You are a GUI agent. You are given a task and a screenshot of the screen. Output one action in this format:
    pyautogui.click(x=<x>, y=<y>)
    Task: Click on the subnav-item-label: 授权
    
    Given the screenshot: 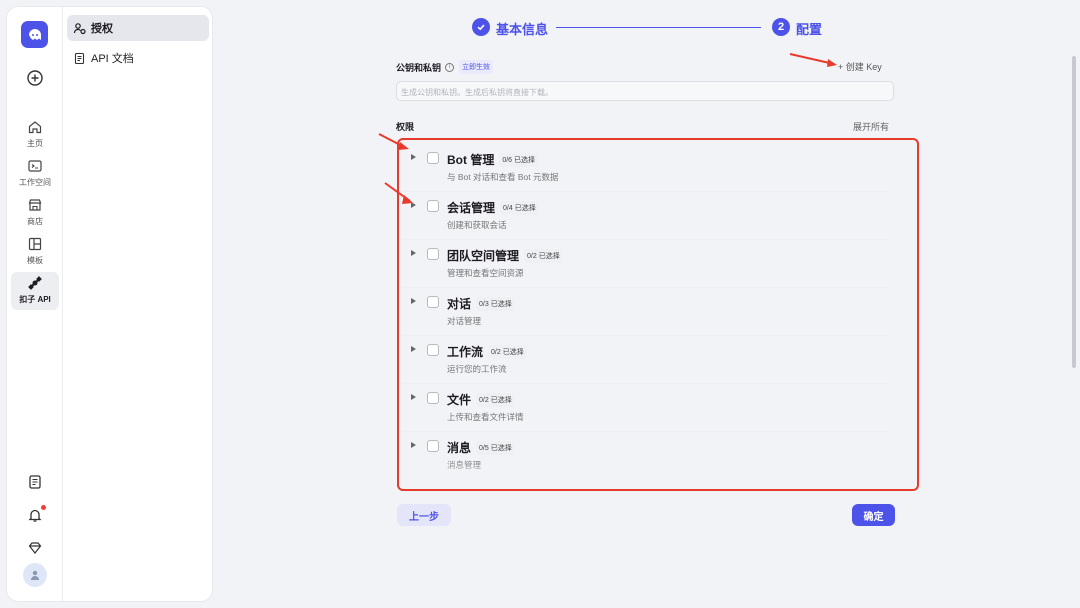 What is the action you would take?
    pyautogui.click(x=102, y=29)
    